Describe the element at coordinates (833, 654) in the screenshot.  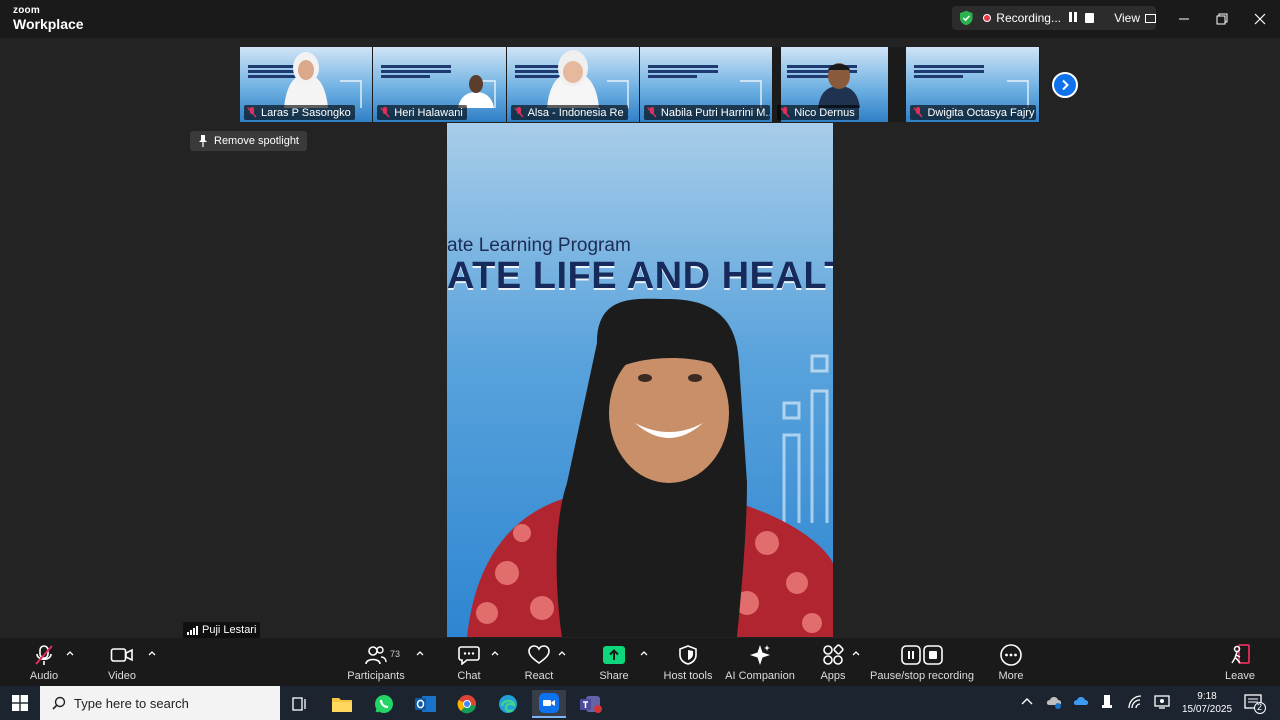
I see `apps-icon` at that location.